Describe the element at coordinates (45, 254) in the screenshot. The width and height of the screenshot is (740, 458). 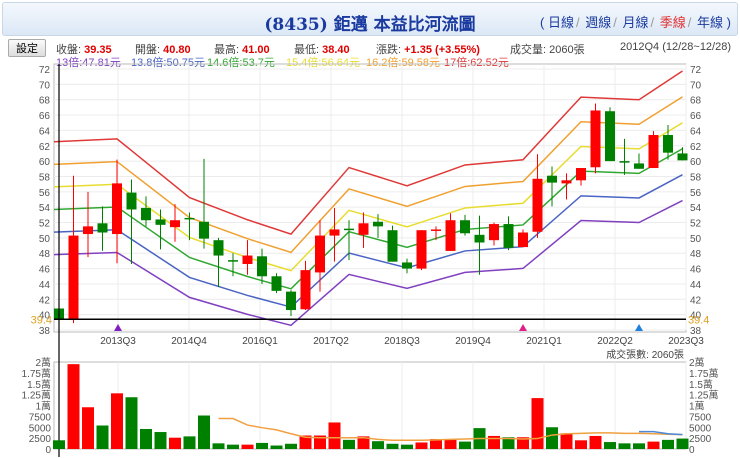
I see `price-tick-label-left: 48` at that location.